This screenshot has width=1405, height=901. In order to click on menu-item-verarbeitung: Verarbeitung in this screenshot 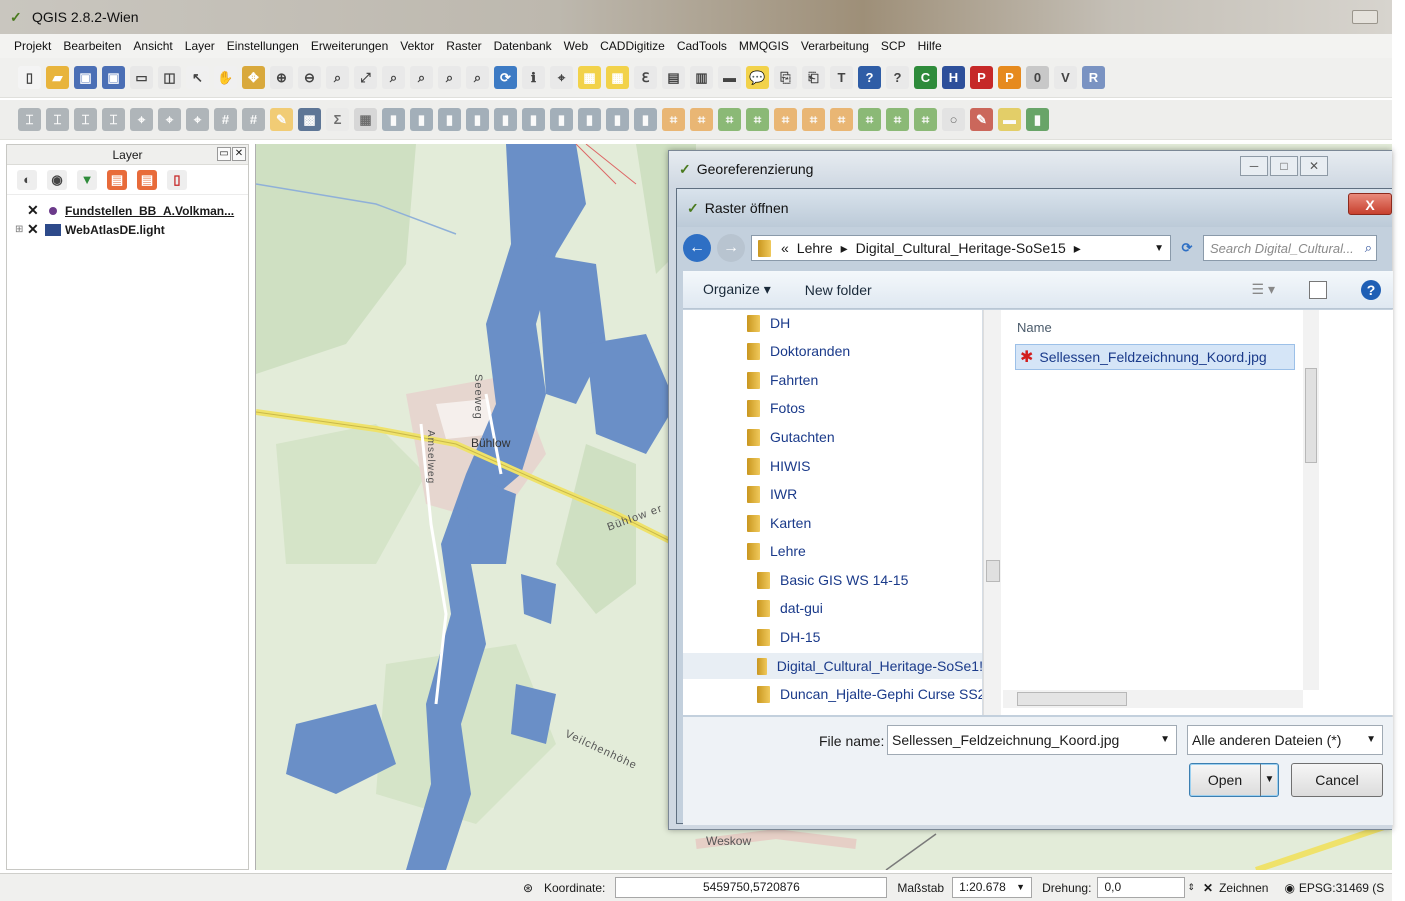, I will do `click(835, 46)`.